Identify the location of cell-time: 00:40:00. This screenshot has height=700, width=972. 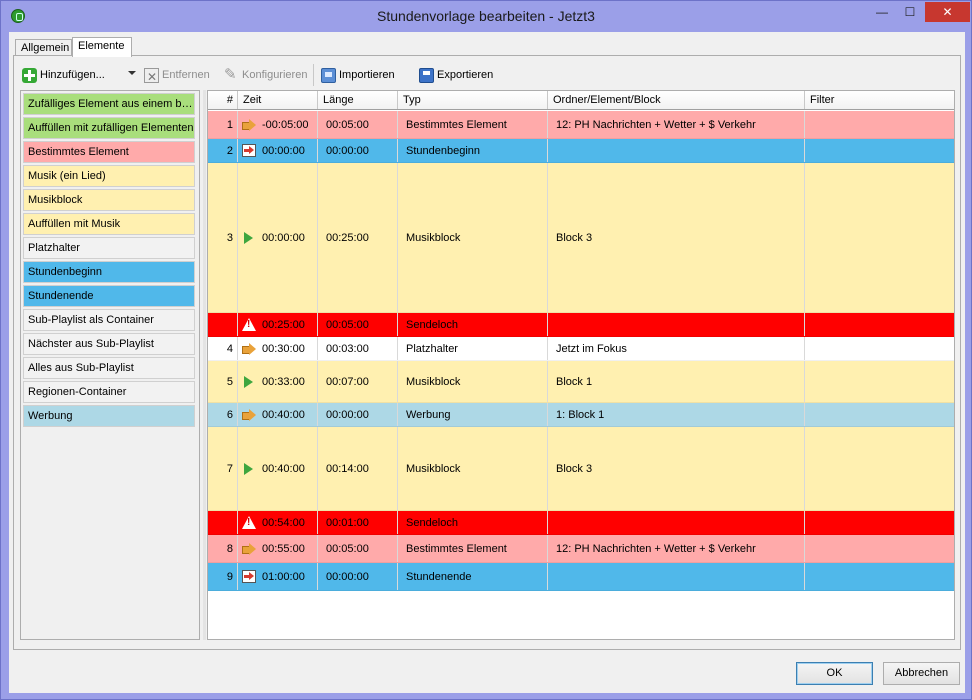
(278, 414).